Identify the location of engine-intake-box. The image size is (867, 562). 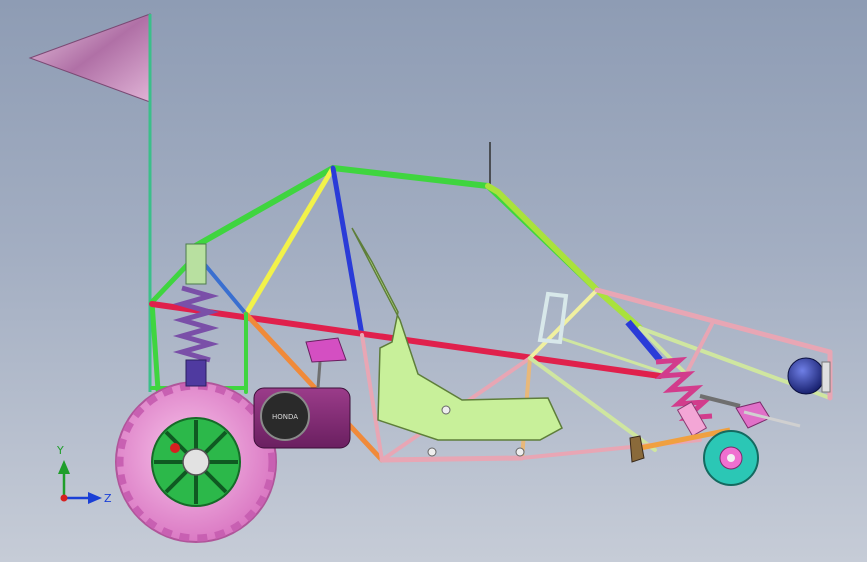
(326, 350).